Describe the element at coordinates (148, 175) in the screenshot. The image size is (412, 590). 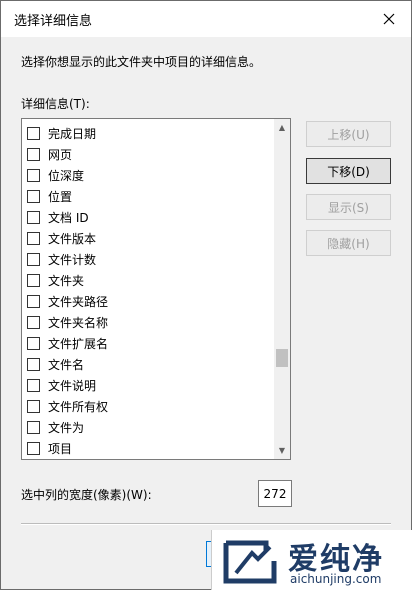
I see `list-item: 位深度` at that location.